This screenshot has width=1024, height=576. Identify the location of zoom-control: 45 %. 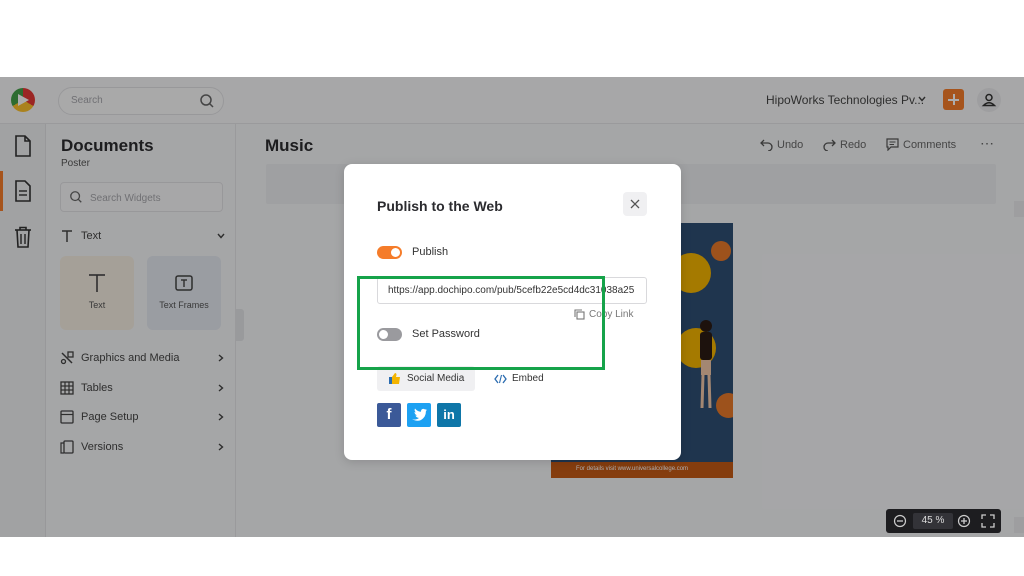
(943, 521).